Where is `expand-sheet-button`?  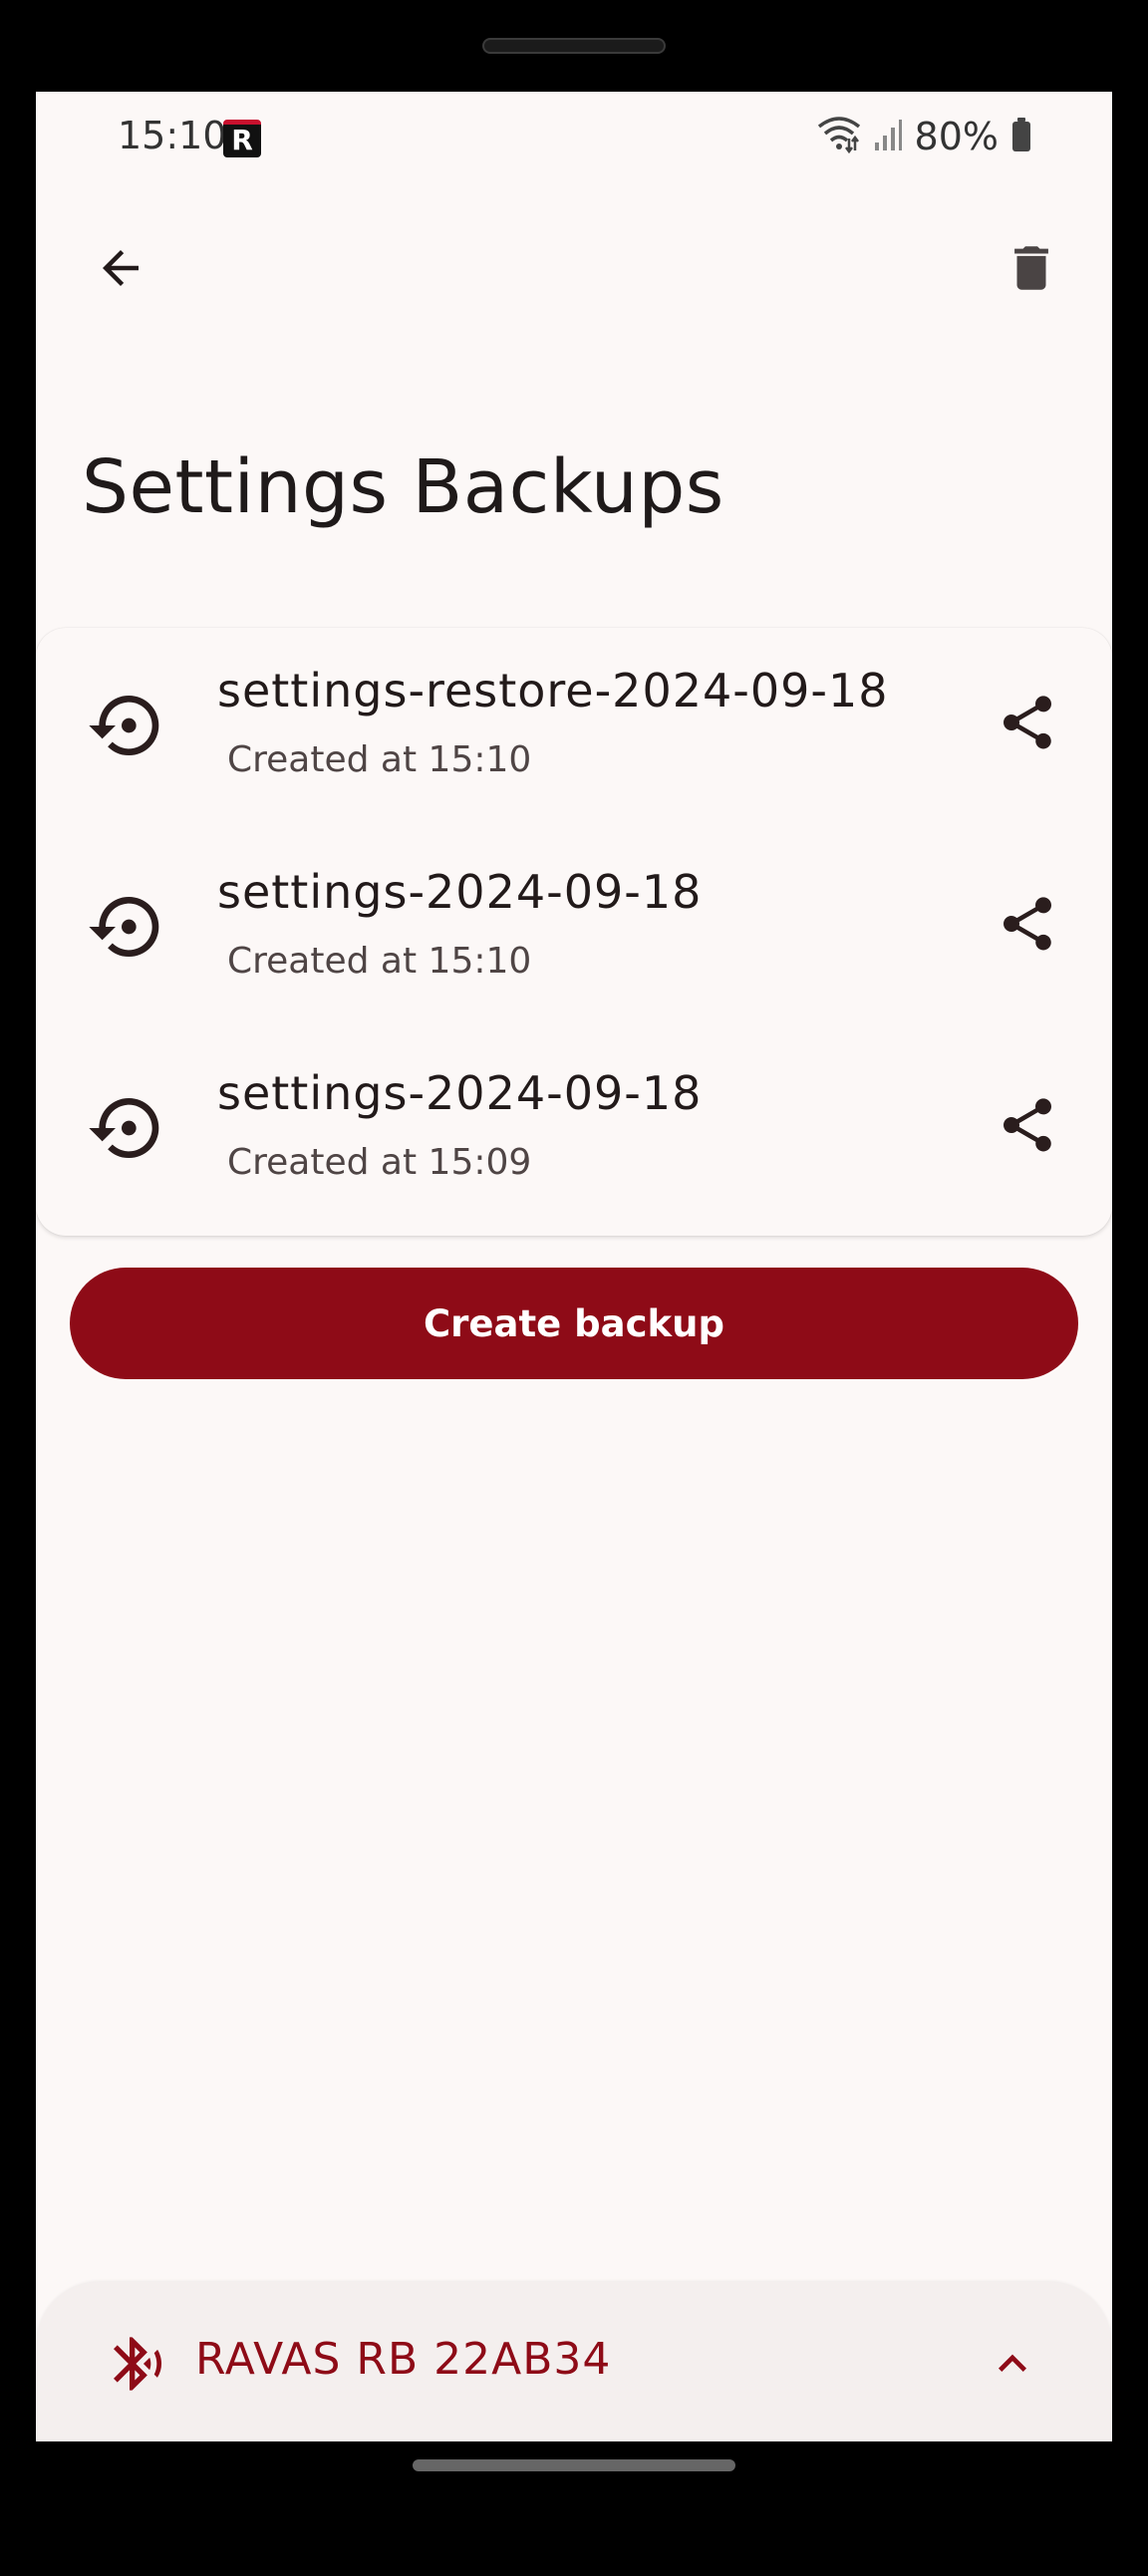
expand-sheet-button is located at coordinates (1012, 2366).